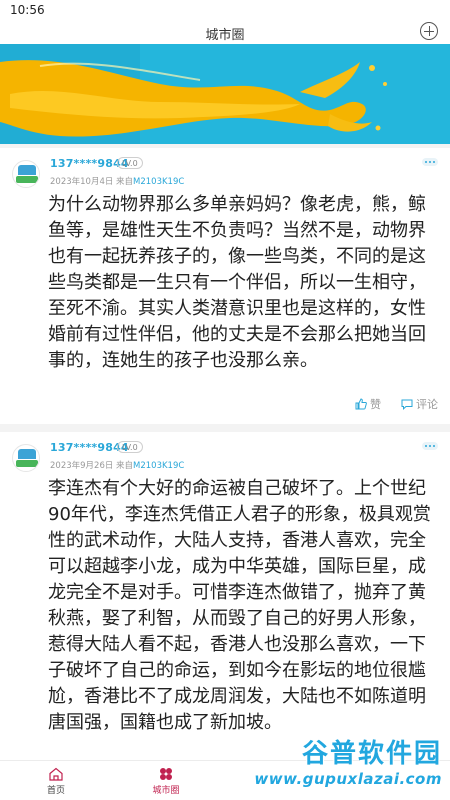 This screenshot has height=800, width=450. I want to click on watermark-url: www.gupuxlazai.com, so click(348, 779).